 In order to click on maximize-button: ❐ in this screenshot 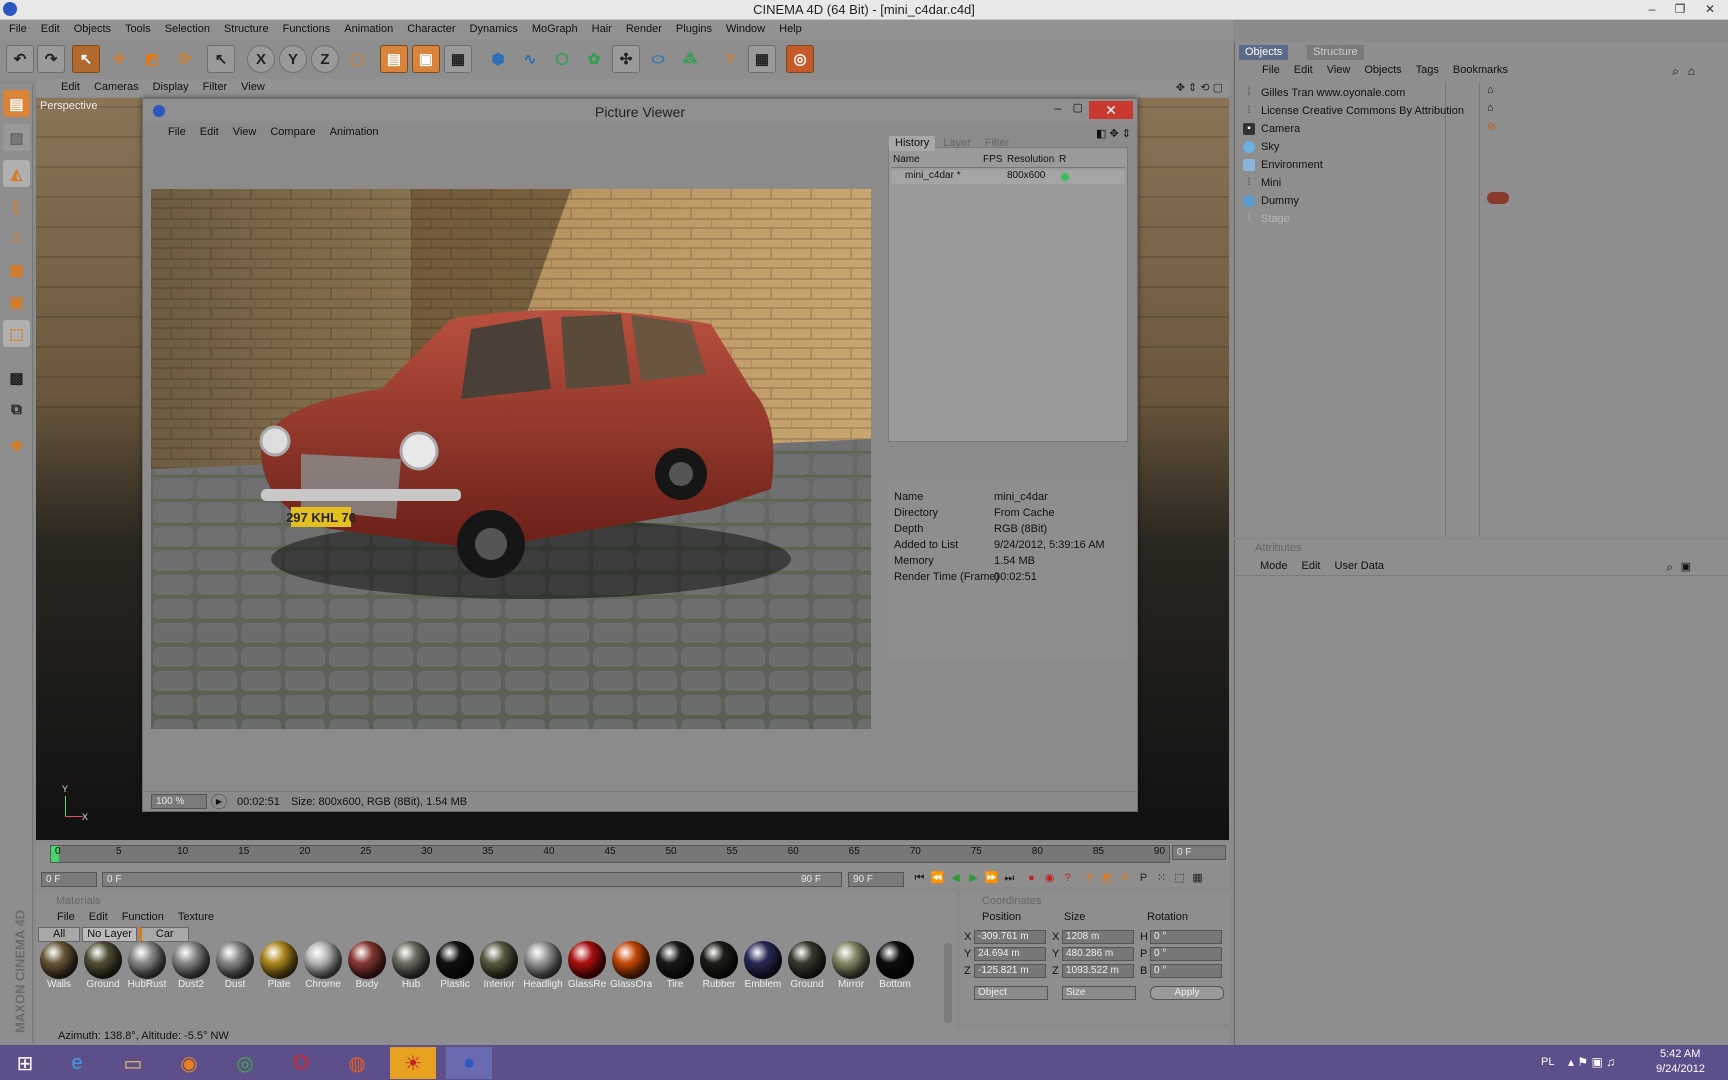, I will do `click(1680, 9)`.